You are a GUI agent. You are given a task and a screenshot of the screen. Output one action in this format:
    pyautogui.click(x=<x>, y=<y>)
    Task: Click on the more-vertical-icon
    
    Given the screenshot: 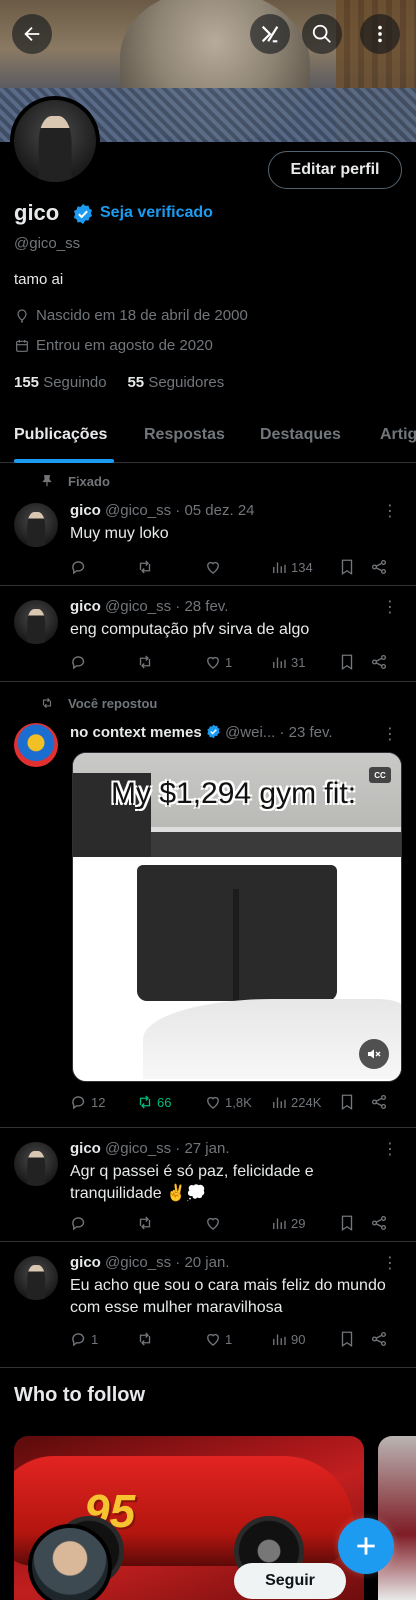 What is the action you would take?
    pyautogui.click(x=380, y=34)
    